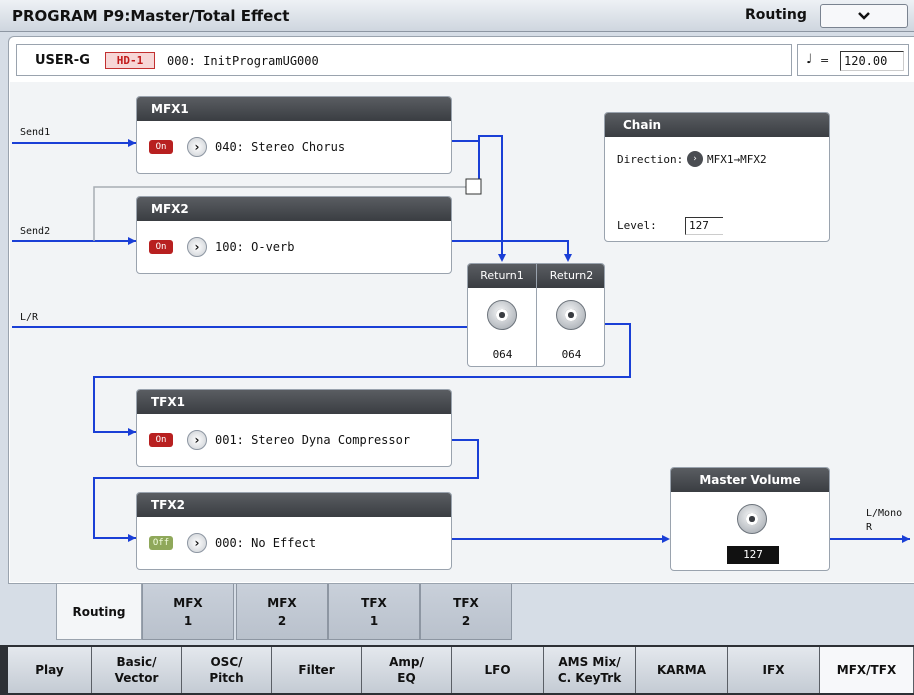 This screenshot has width=914, height=695. I want to click on master-volume-box: Master Volume 127, so click(750, 519).